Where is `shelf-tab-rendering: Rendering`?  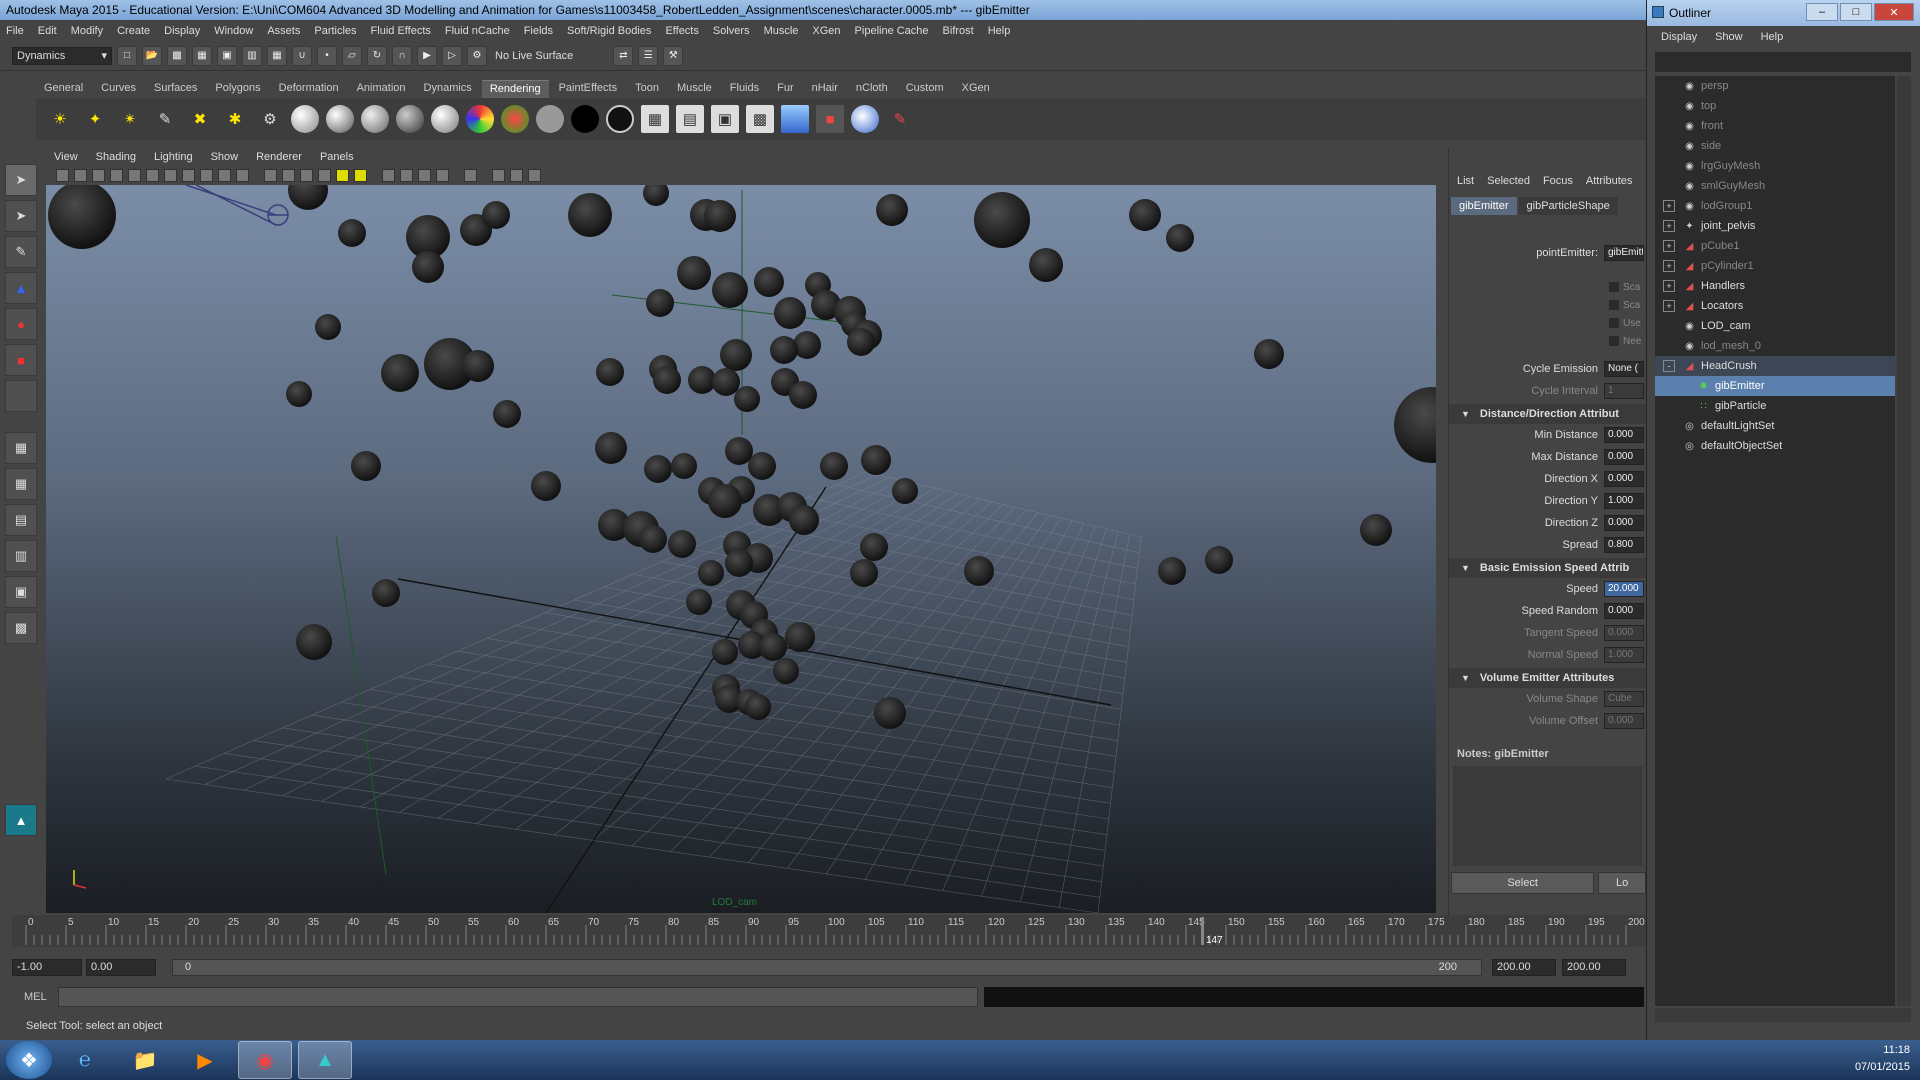
shelf-tab-rendering: Rendering is located at coordinates (515, 89).